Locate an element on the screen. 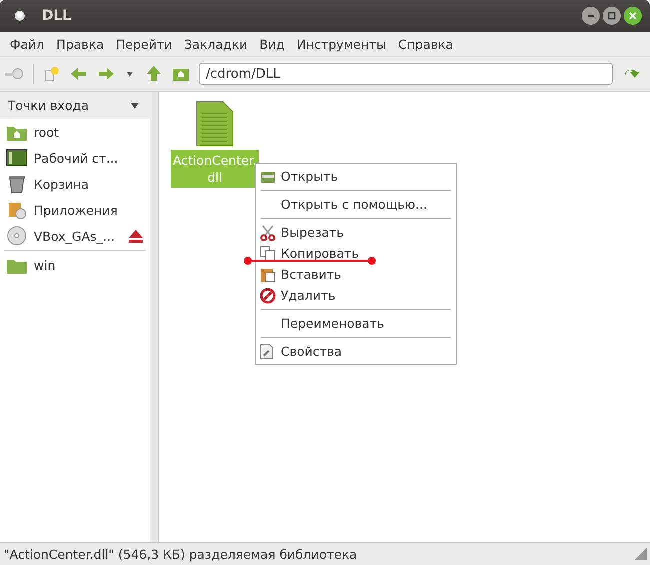  side-pane-header: Точки входа is located at coordinates (76, 105).